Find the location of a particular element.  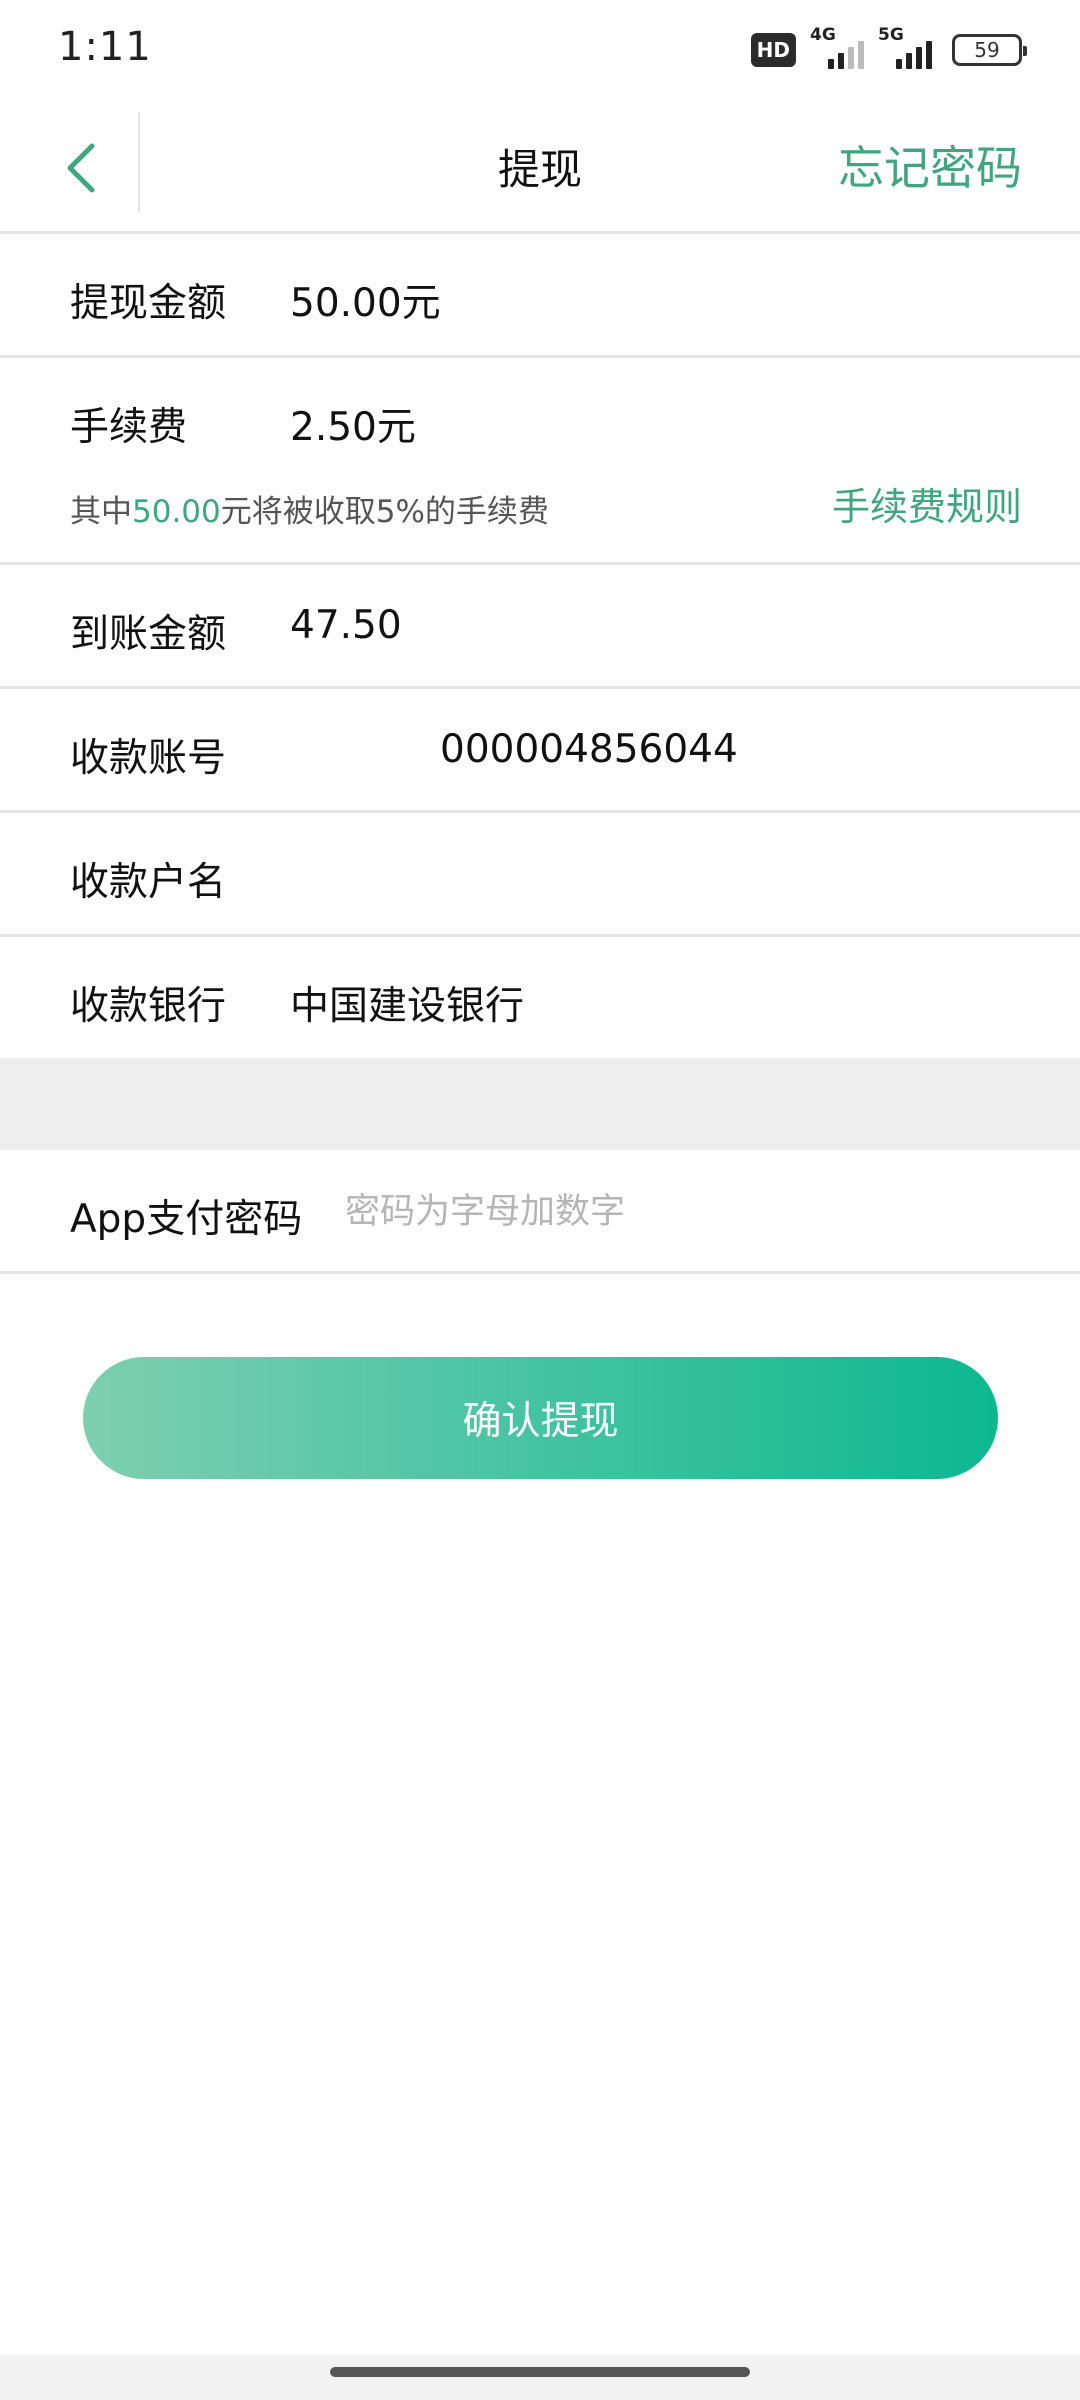

password-label: App支付密码 is located at coordinates (186, 1219).